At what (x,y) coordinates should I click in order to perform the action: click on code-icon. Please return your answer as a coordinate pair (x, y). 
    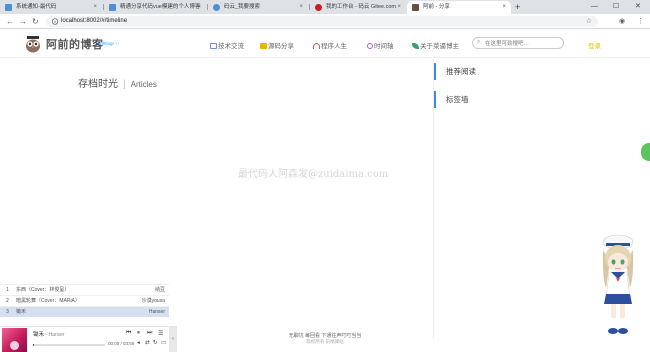
    Looking at the image, I should click on (213, 46).